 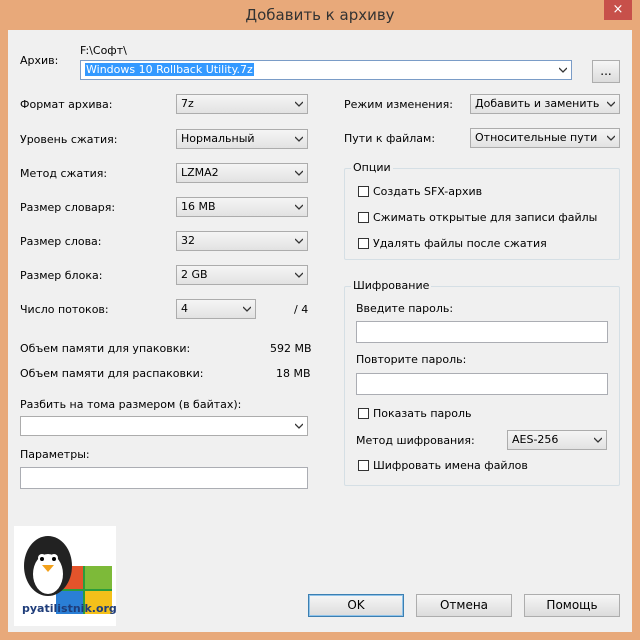 What do you see at coordinates (427, 191) in the screenshot?
I see `sfx-label: Создать SFX-архив` at bounding box center [427, 191].